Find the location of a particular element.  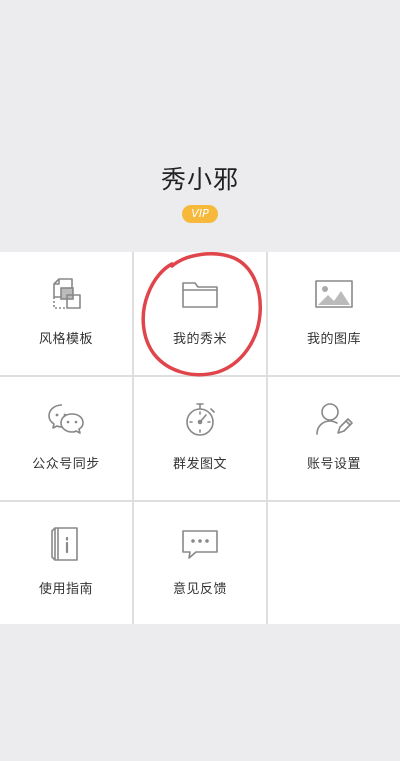

stopwatch-icon is located at coordinates (200, 419).